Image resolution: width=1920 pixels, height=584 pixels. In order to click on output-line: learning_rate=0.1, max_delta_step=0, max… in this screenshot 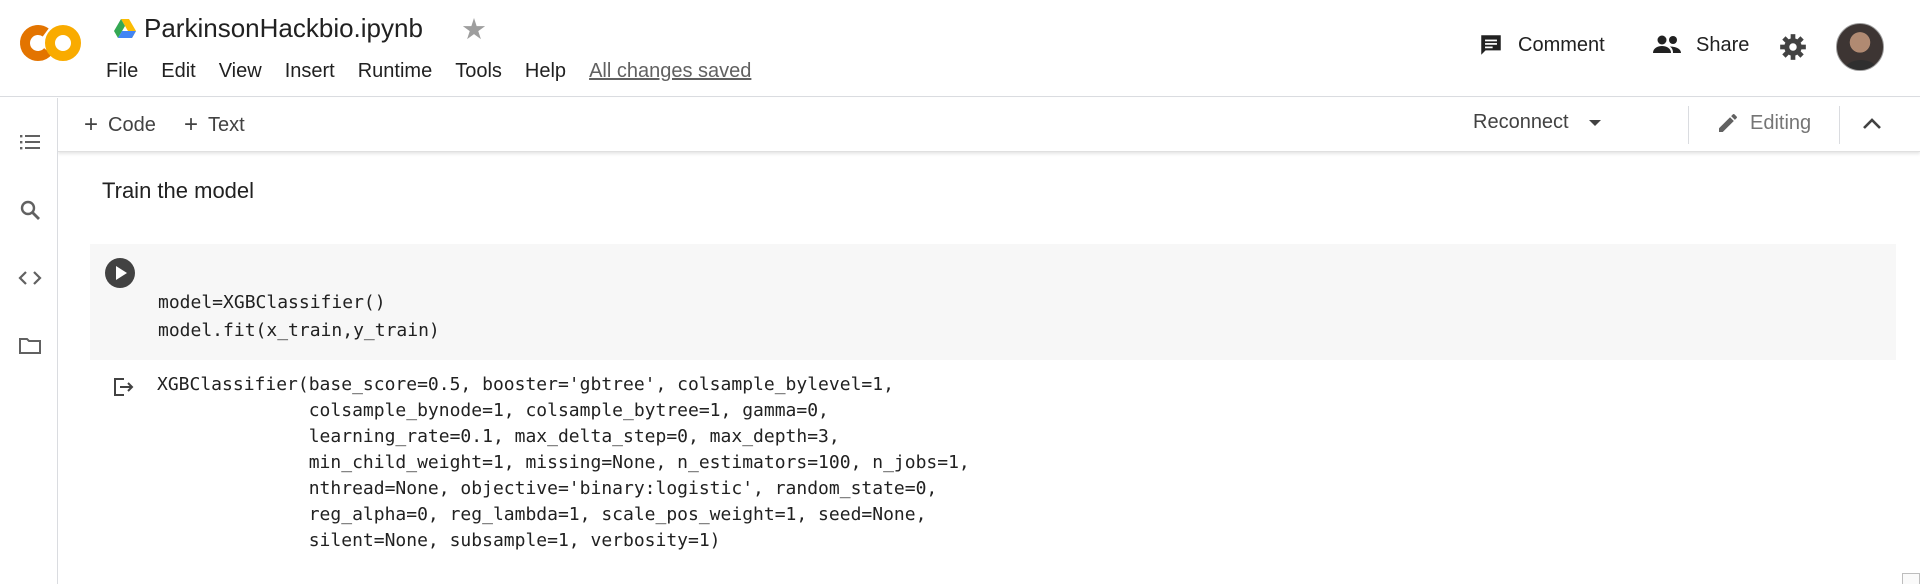, I will do `click(498, 436)`.